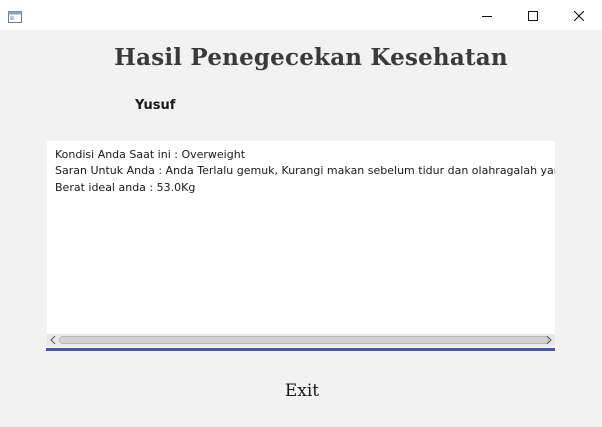  Describe the element at coordinates (549, 340) in the screenshot. I see `scroll-right-icon` at that location.